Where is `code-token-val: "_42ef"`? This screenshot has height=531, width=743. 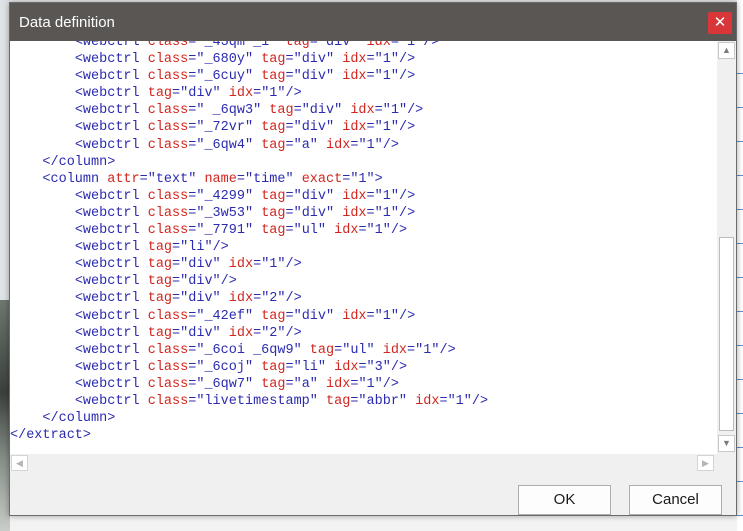 code-token-val: "_42ef" is located at coordinates (225, 316).